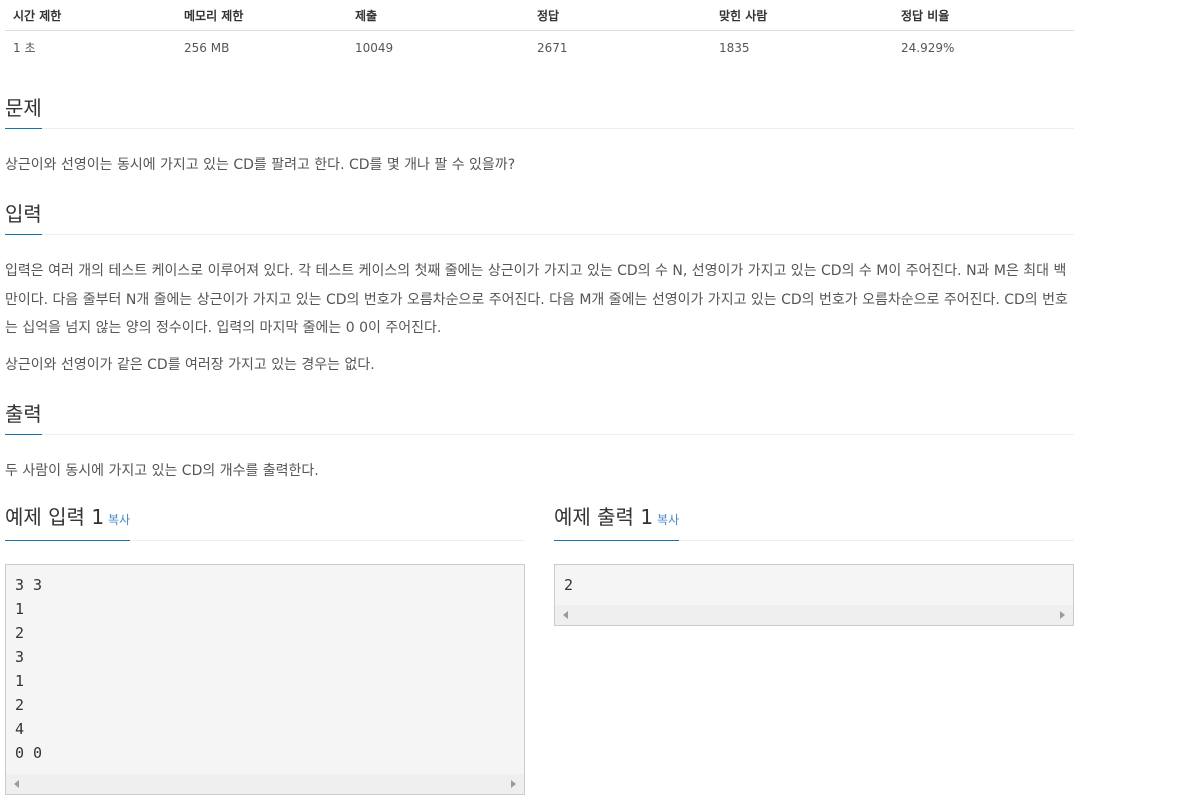 This screenshot has height=806, width=1199. I want to click on accept-ratio-header: 정답 비율, so click(983, 15).